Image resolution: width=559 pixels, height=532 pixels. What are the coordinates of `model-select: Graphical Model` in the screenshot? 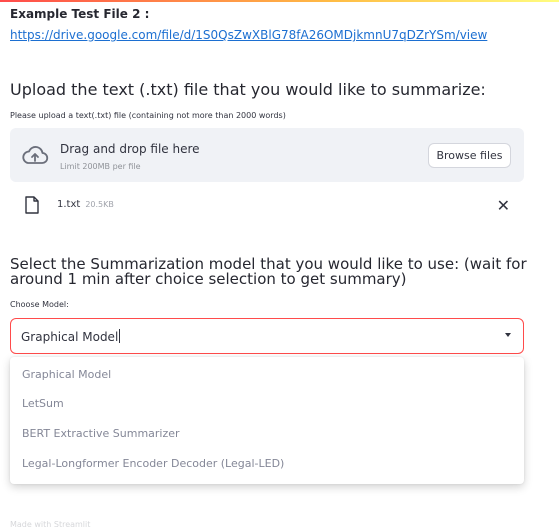 It's located at (267, 336).